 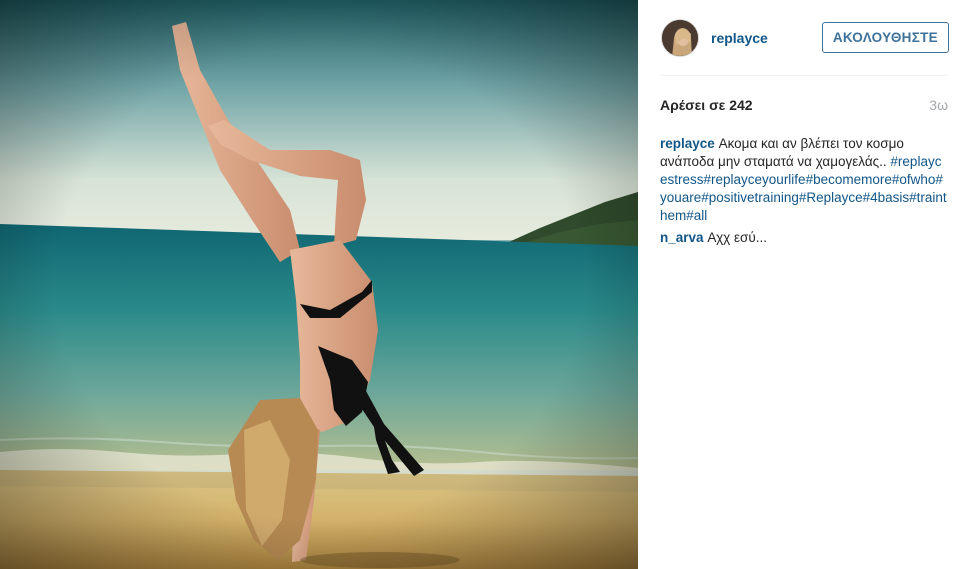 What do you see at coordinates (682, 237) in the screenshot?
I see `comment-author: n_arva` at bounding box center [682, 237].